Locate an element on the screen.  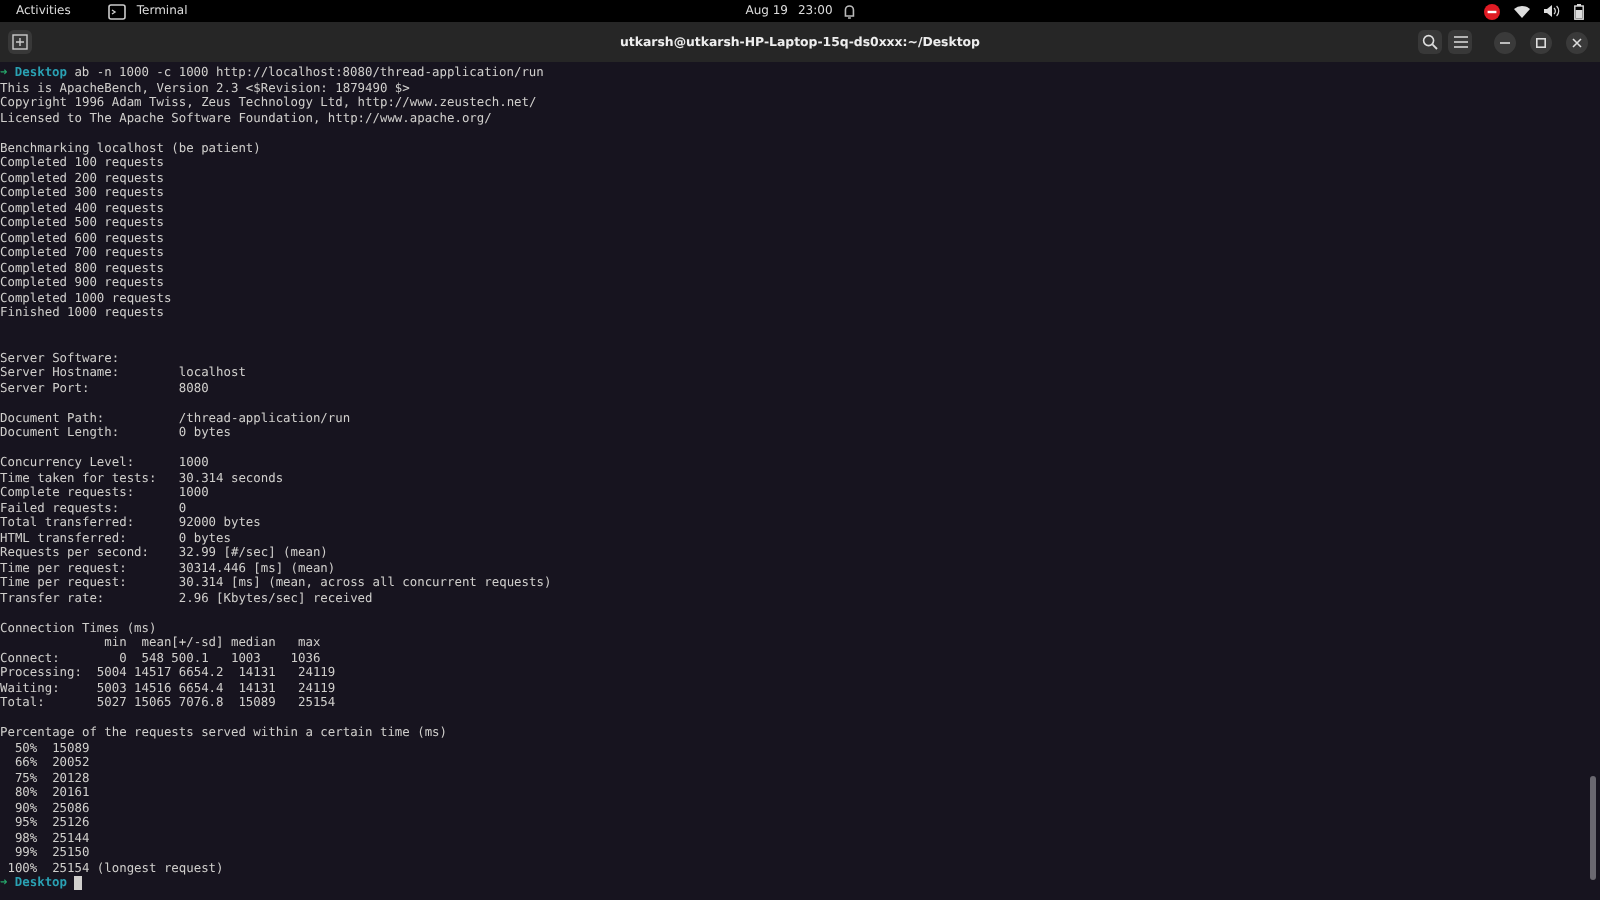
maximize-button is located at coordinates (1541, 42).